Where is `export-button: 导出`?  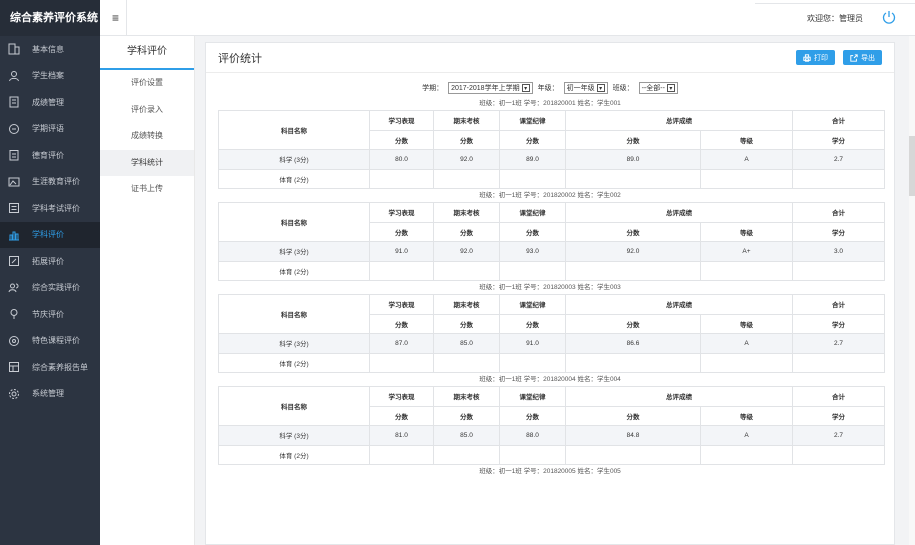
export-button: 导出 is located at coordinates (862, 57).